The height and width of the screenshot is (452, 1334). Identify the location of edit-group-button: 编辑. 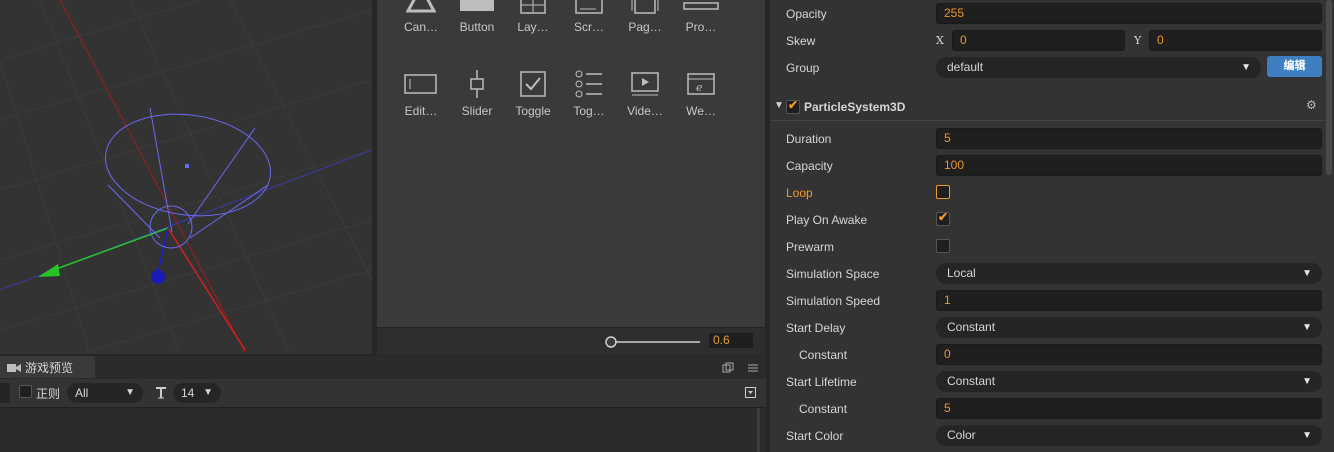
(1294, 66).